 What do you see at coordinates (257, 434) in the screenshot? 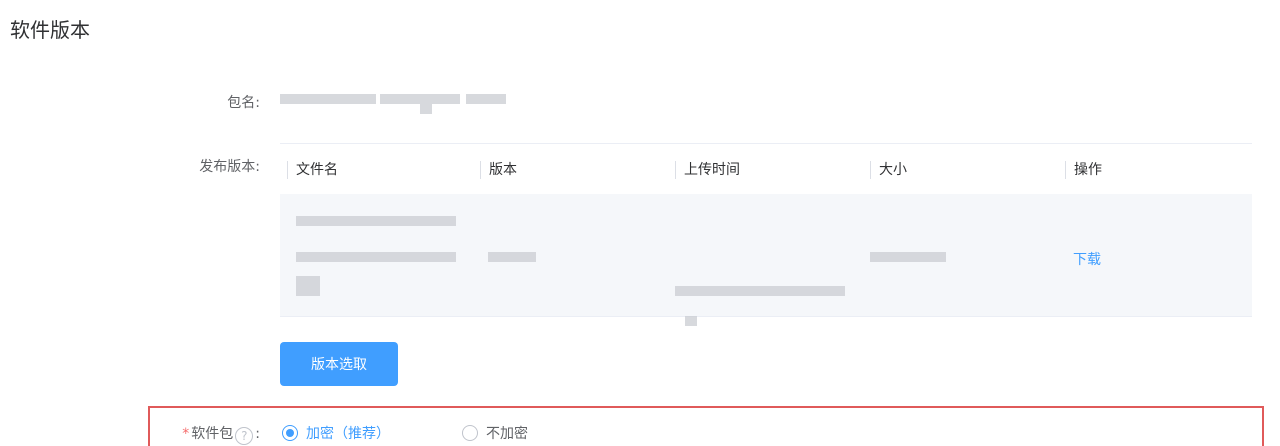
I see `label-colon: :` at bounding box center [257, 434].